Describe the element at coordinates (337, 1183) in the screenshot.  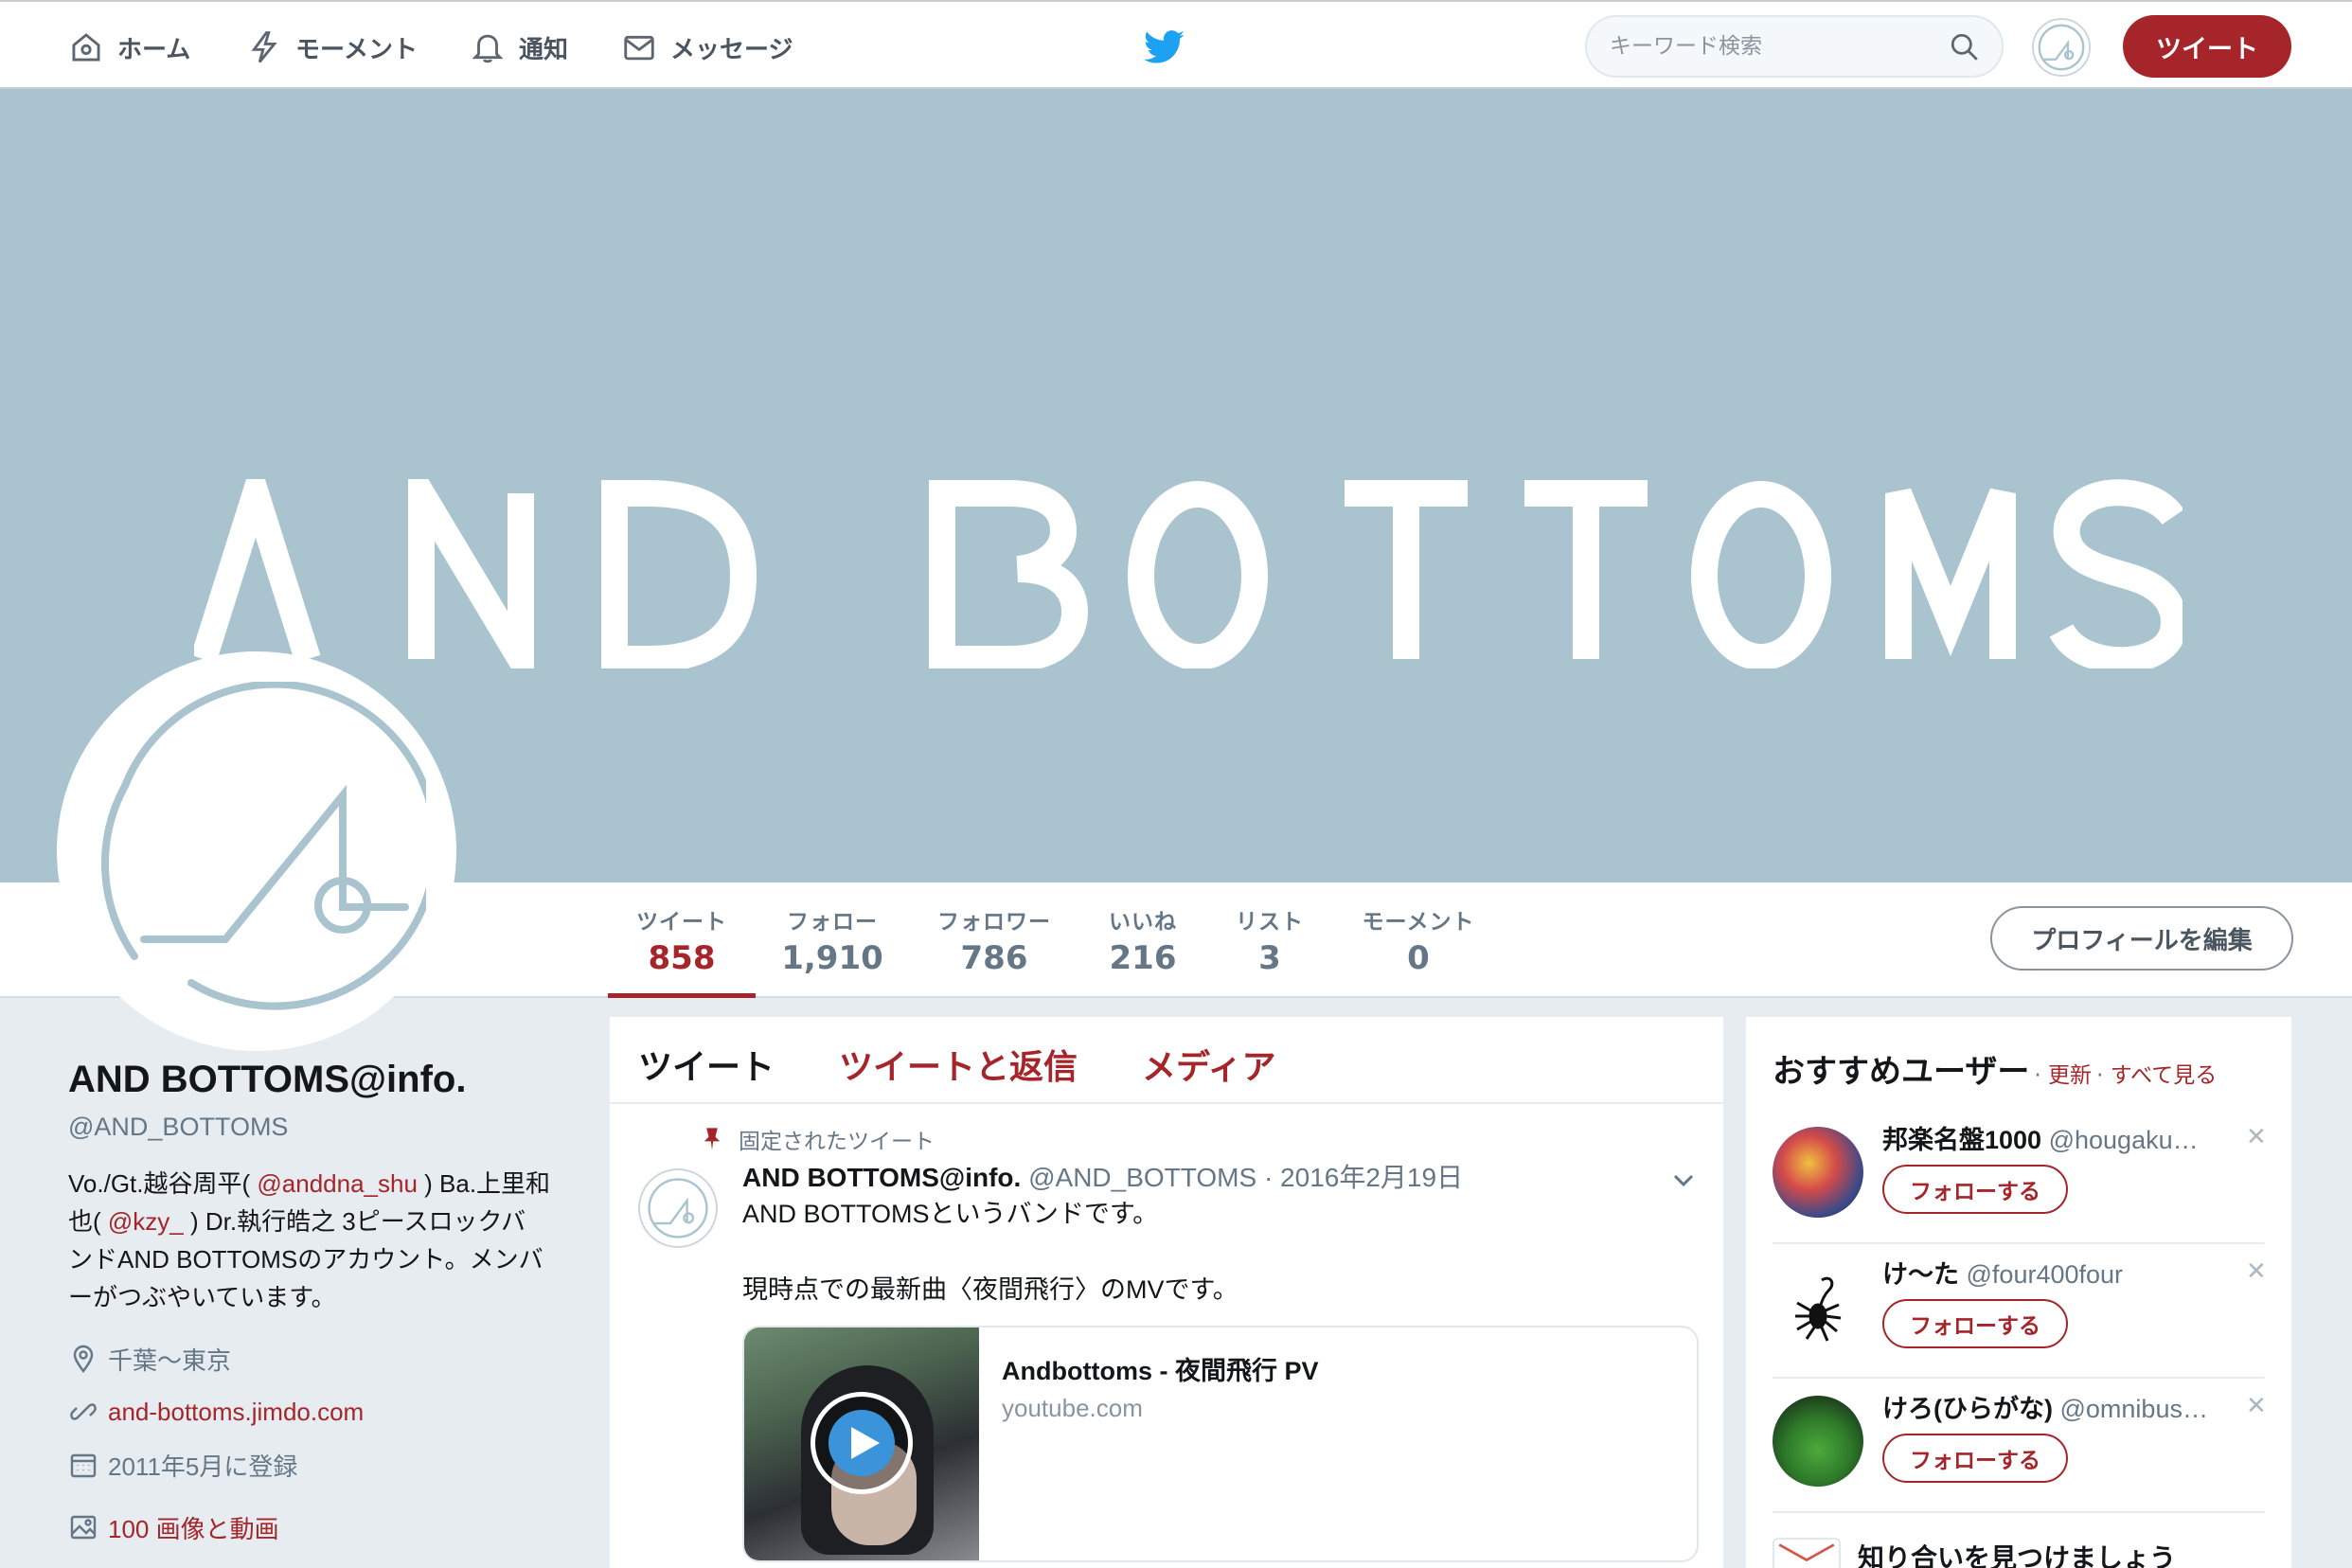
I see `bio-mention-link: @anddna_shu` at that location.